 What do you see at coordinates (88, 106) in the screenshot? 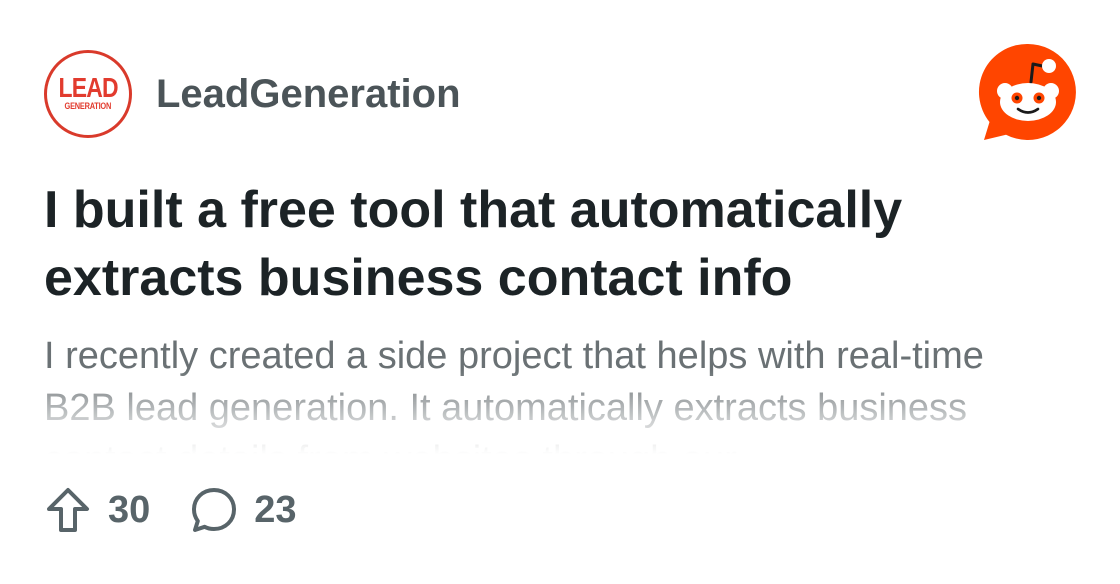
I see `subreddit-logo-subtext: GENERATION` at bounding box center [88, 106].